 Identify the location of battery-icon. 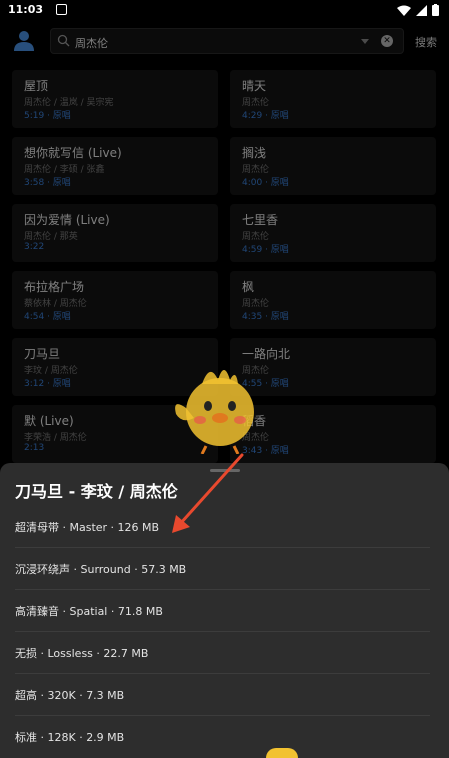
(435, 10).